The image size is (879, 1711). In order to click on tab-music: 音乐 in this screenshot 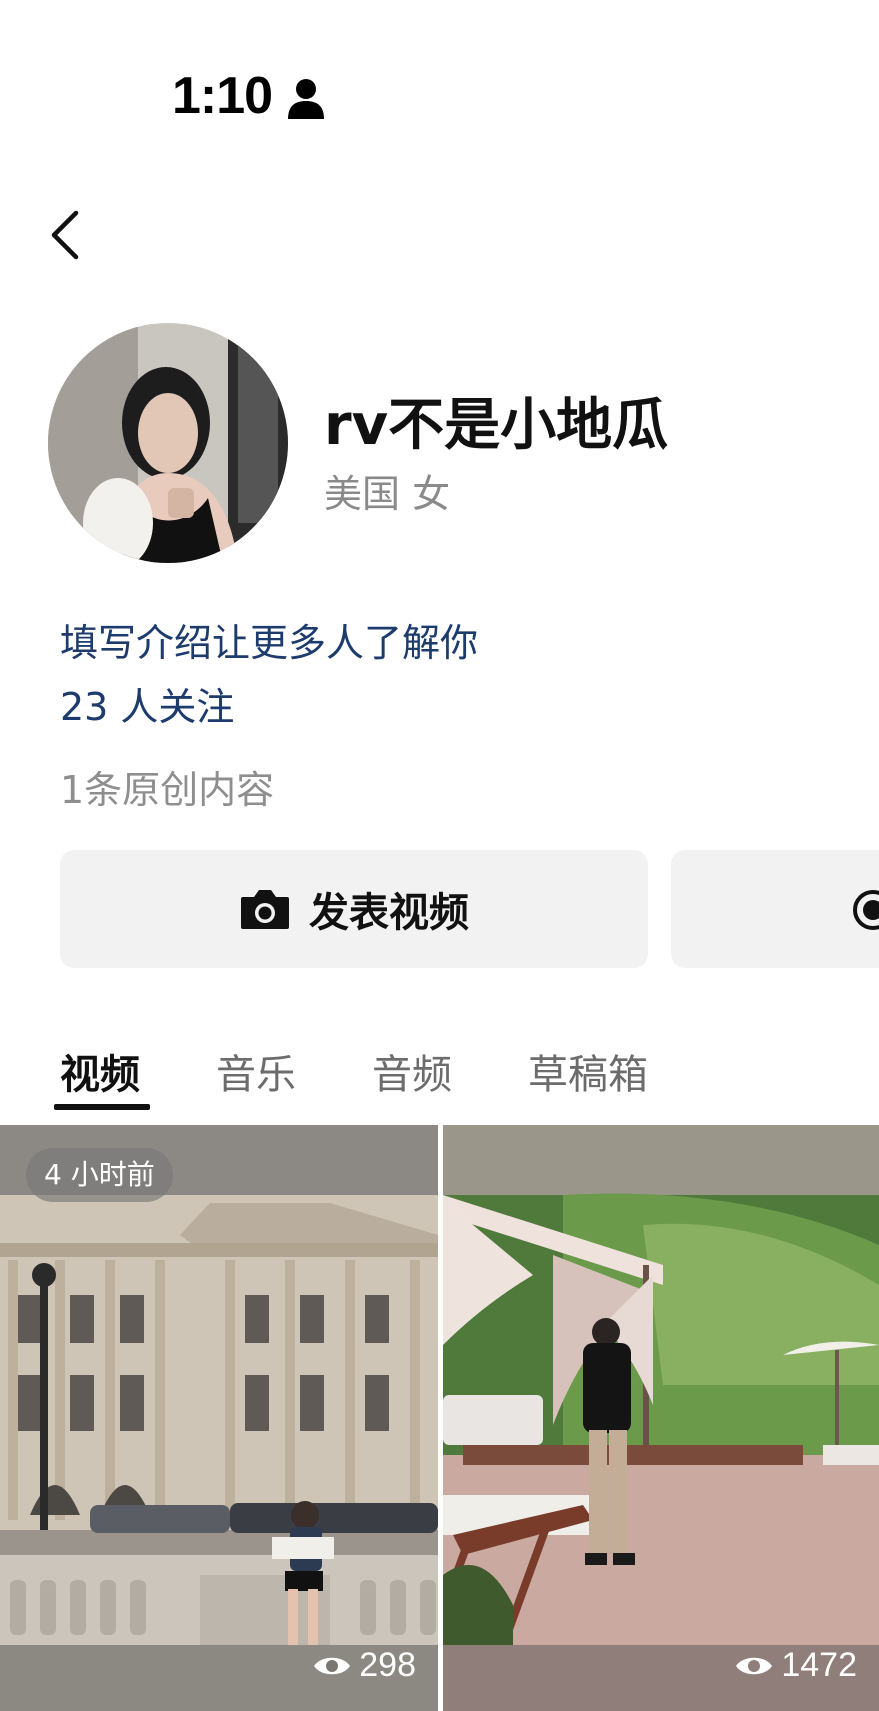, I will do `click(256, 1071)`.